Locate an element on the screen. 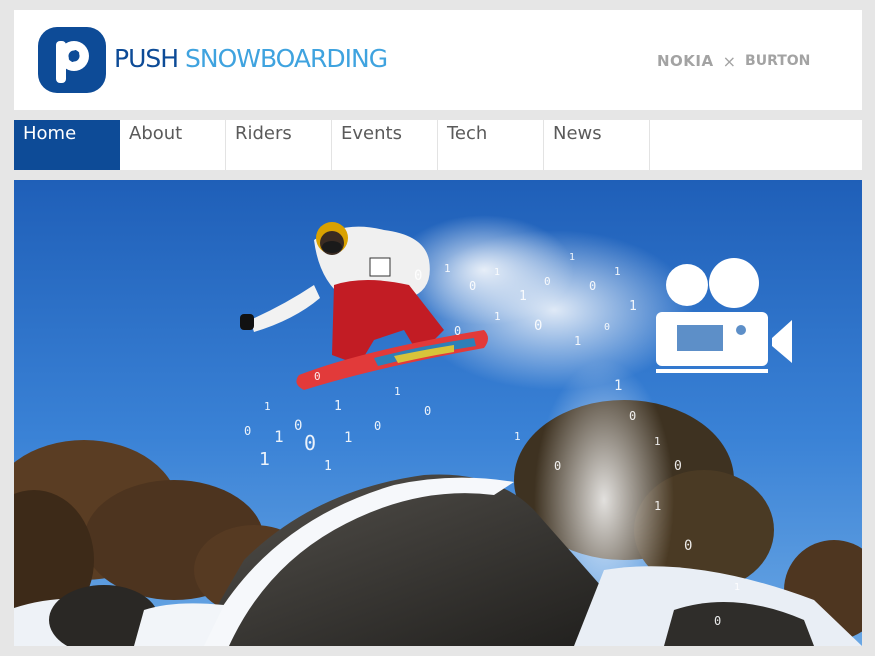 The height and width of the screenshot is (656, 875). sponsor-brand-b: BURTON is located at coordinates (778, 61).